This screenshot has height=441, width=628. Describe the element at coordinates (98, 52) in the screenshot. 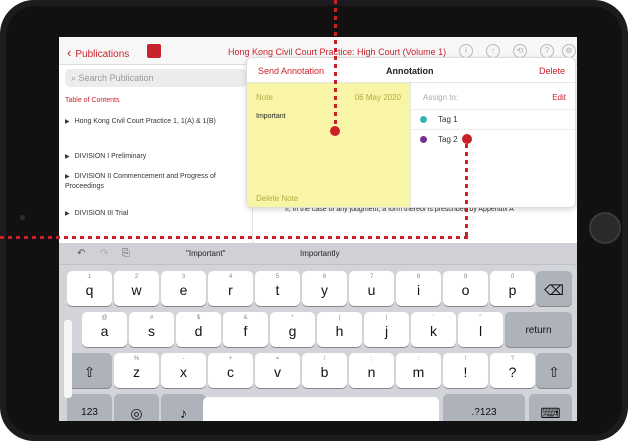

I see `publications-back-button: ‹ Publications` at that location.